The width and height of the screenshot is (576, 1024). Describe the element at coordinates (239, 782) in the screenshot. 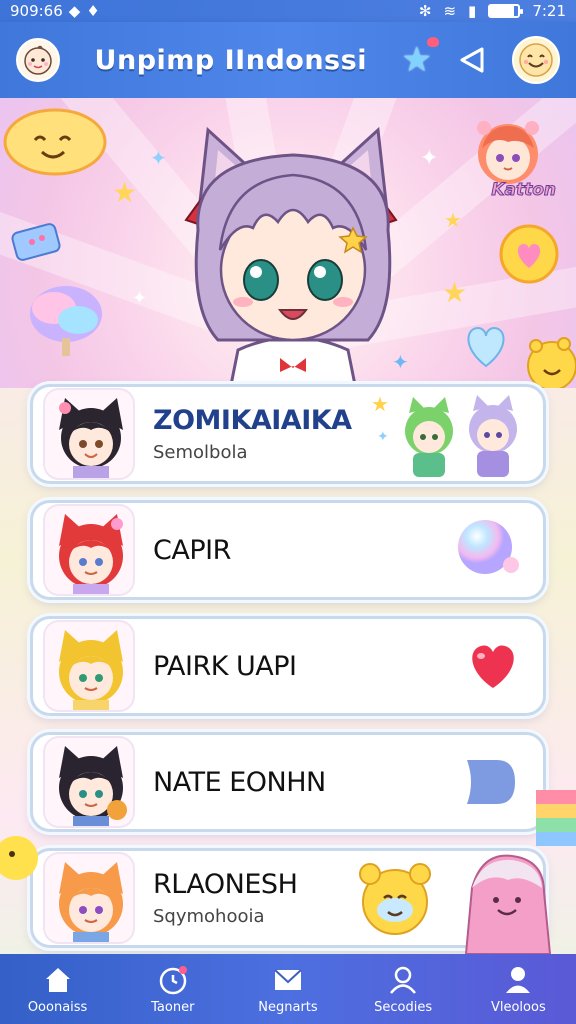

I see `contact-name: NATE EONHN` at that location.